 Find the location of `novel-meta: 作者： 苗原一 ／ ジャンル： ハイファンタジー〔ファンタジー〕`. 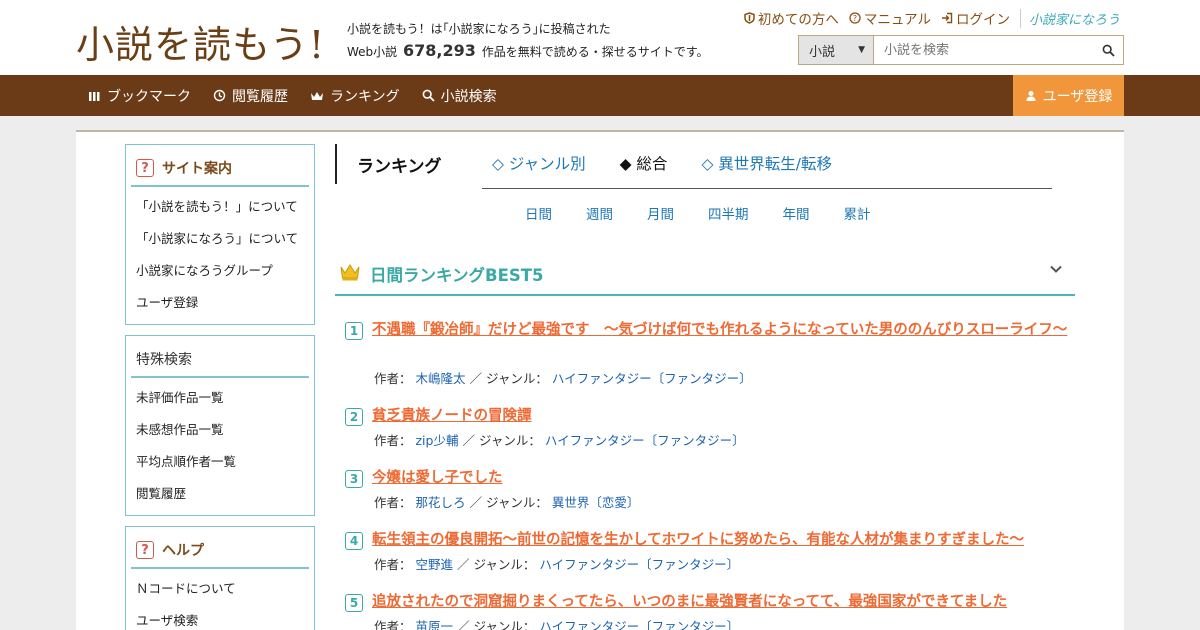

novel-meta: 作者： 苗原一 ／ ジャンル： ハイファンタジー〔ファンタジー〕 is located at coordinates (556, 623).